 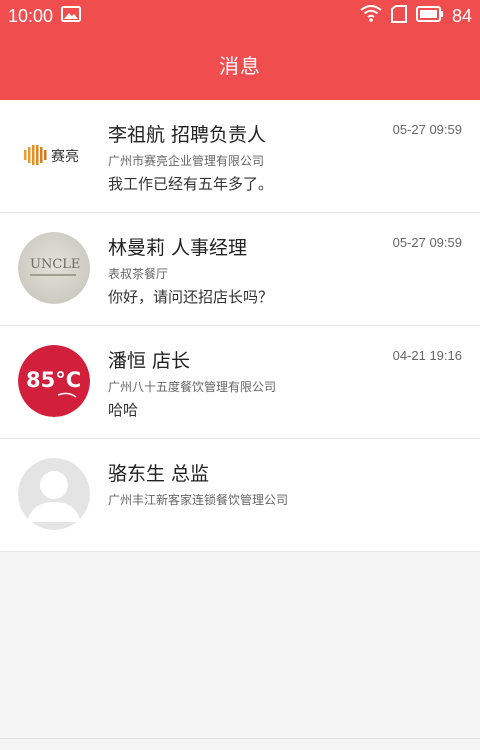 I want to click on last-message: 你好，请问还招店长吗？, so click(x=191, y=297).